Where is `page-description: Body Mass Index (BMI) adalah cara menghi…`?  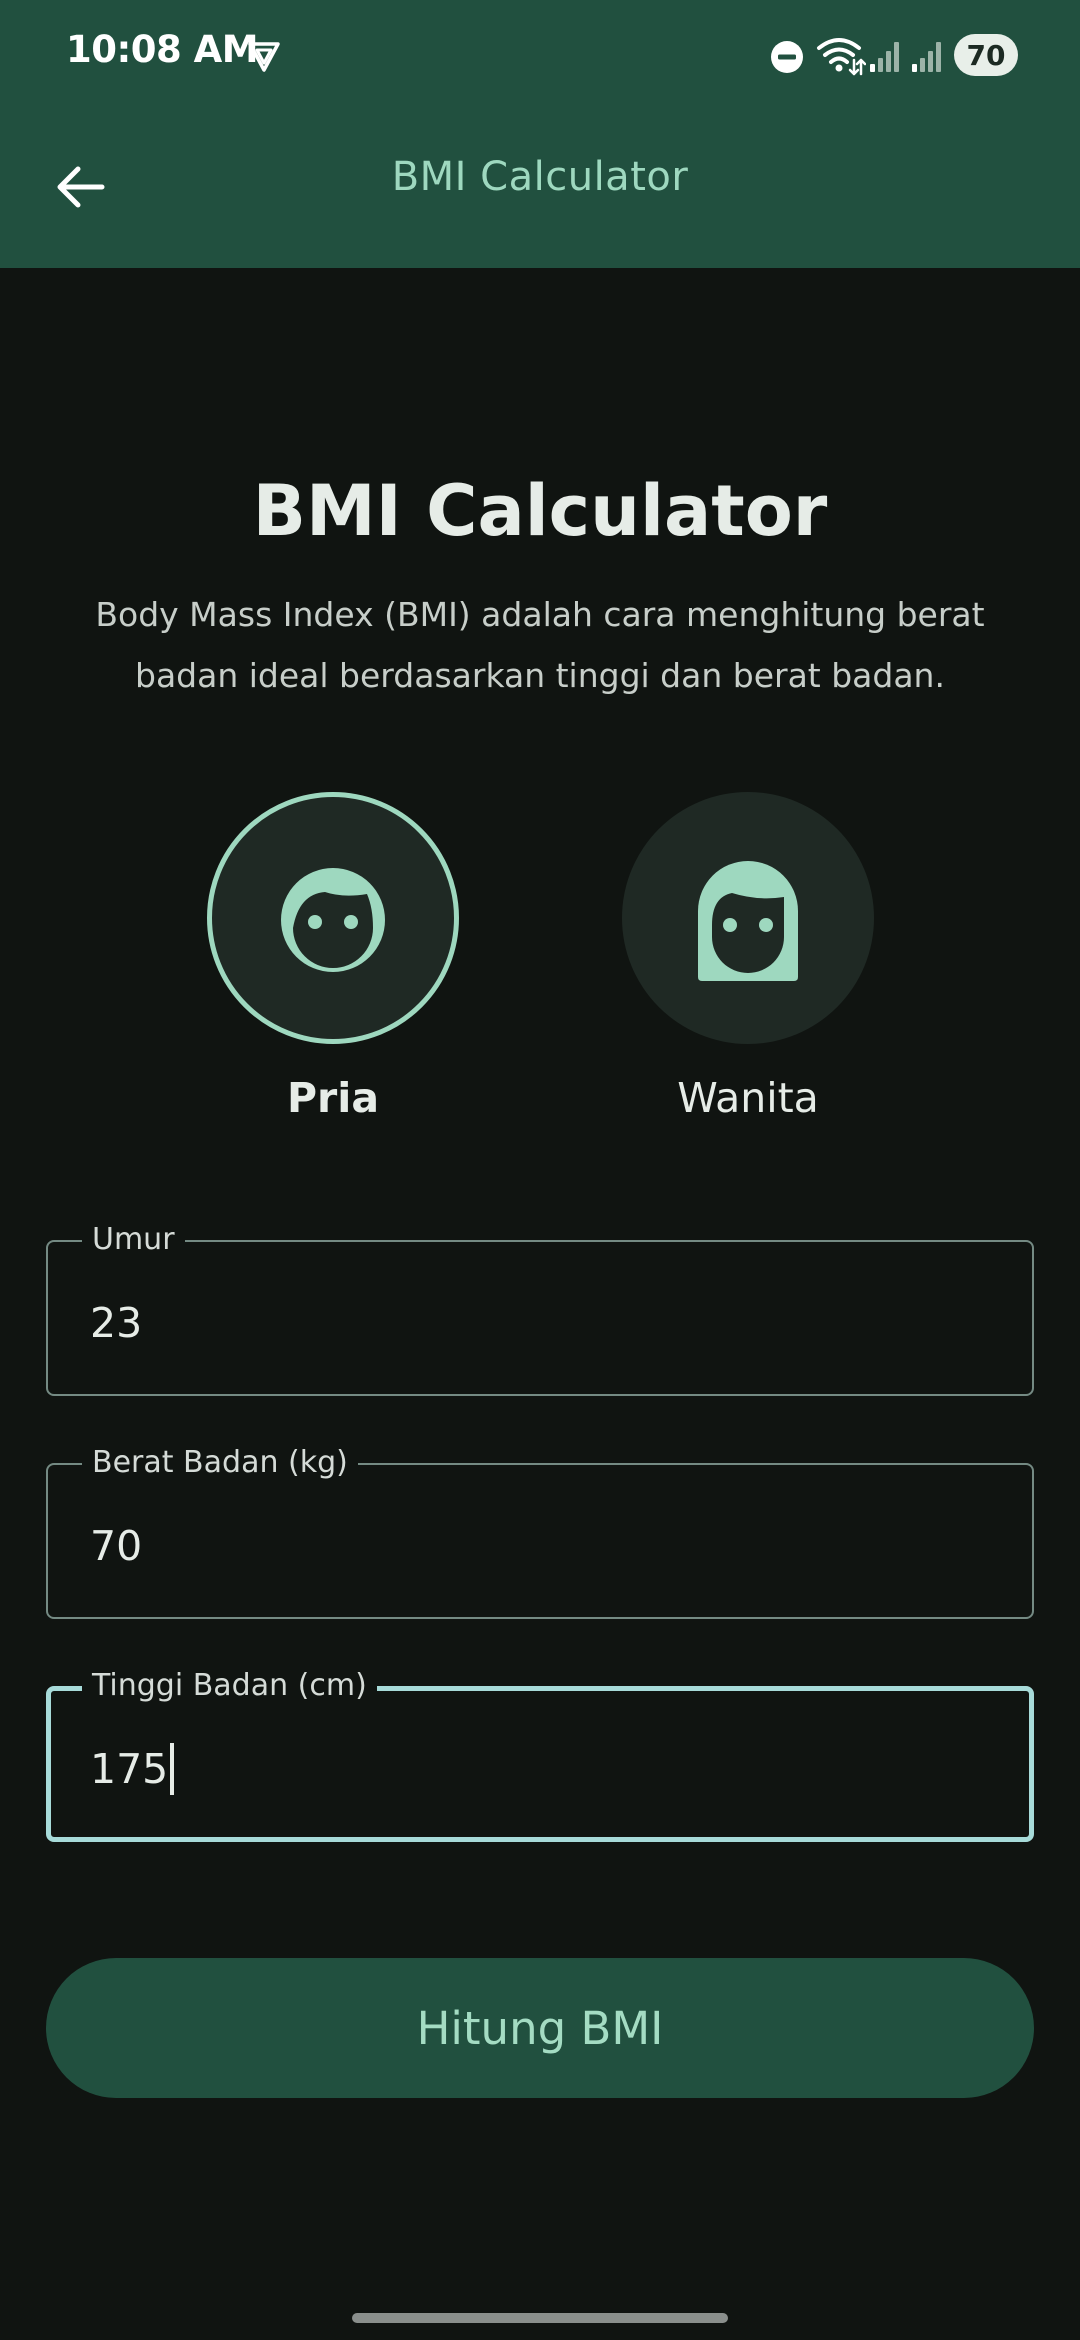 page-description: Body Mass Index (BMI) adalah cara menghi… is located at coordinates (540, 645).